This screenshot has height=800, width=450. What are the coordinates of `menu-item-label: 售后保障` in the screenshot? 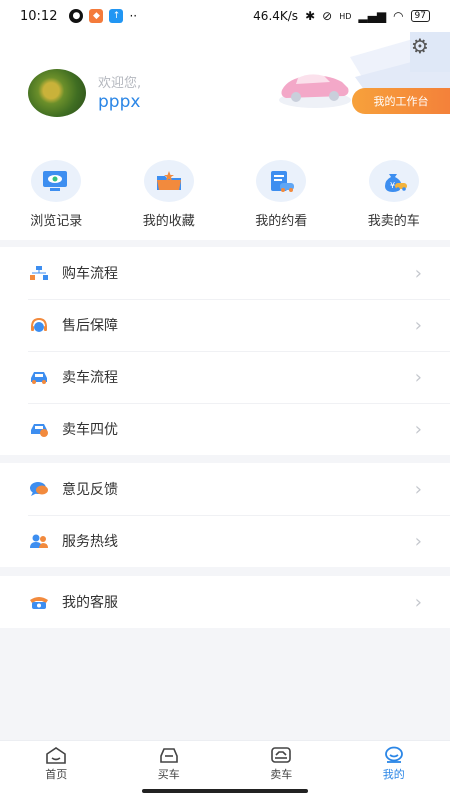 It's located at (90, 326).